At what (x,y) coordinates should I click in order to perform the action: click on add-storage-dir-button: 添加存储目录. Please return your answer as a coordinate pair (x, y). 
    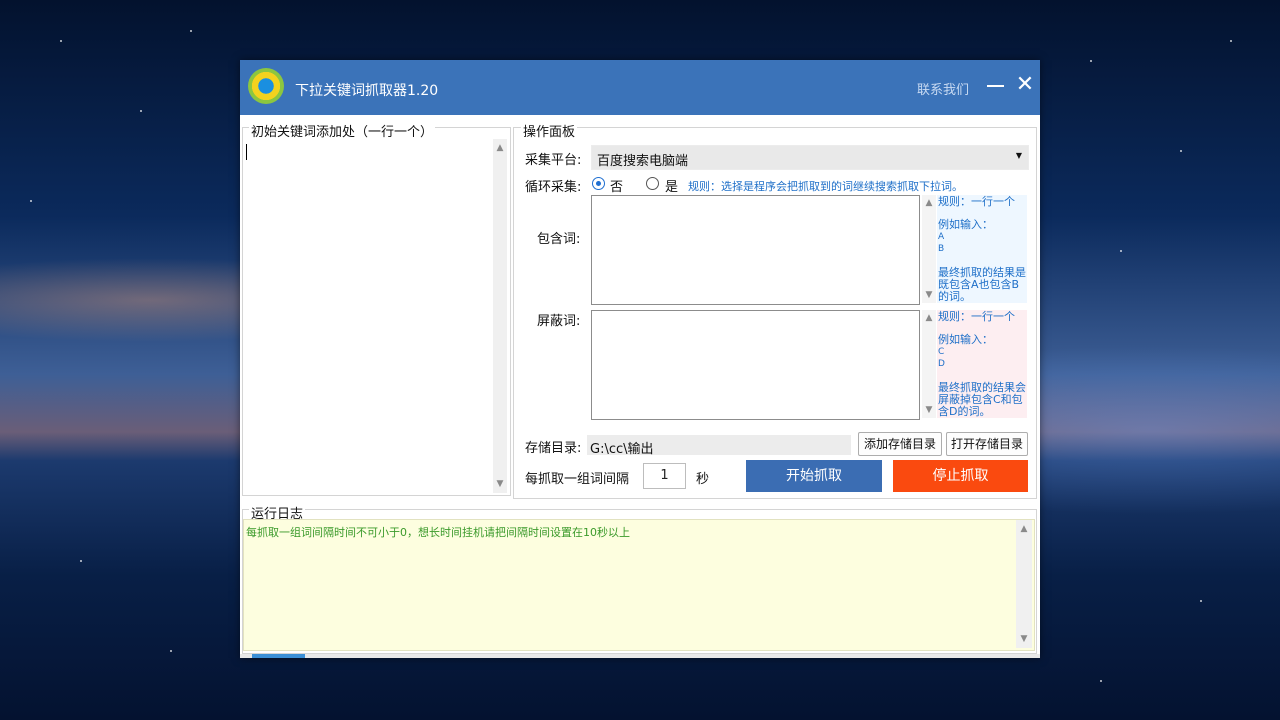
    Looking at the image, I should click on (900, 444).